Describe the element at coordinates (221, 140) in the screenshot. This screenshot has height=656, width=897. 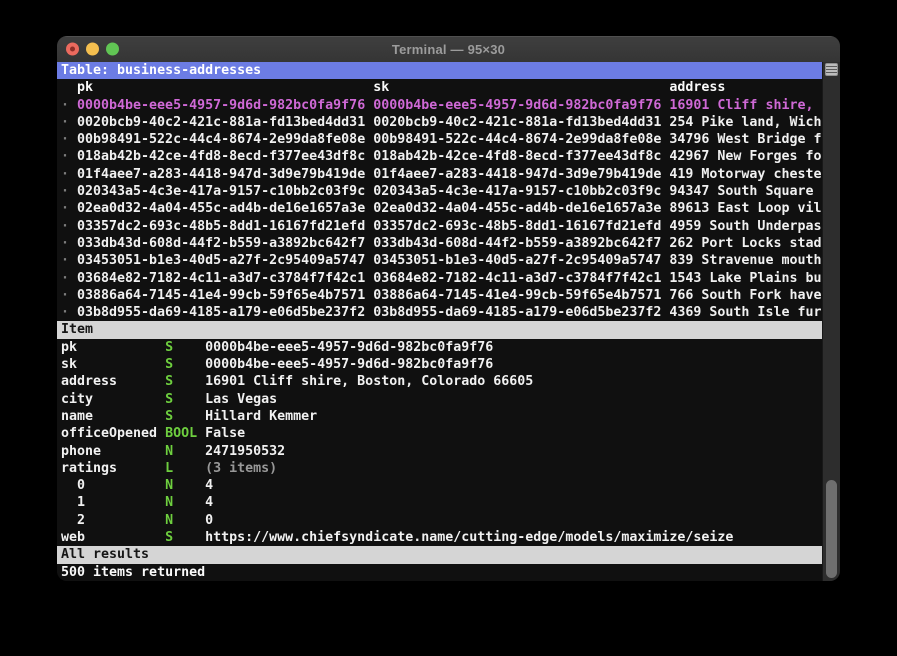
I see `cell-pk: 00b98491-522c-44c4-8674-2e99da8fe08e` at that location.